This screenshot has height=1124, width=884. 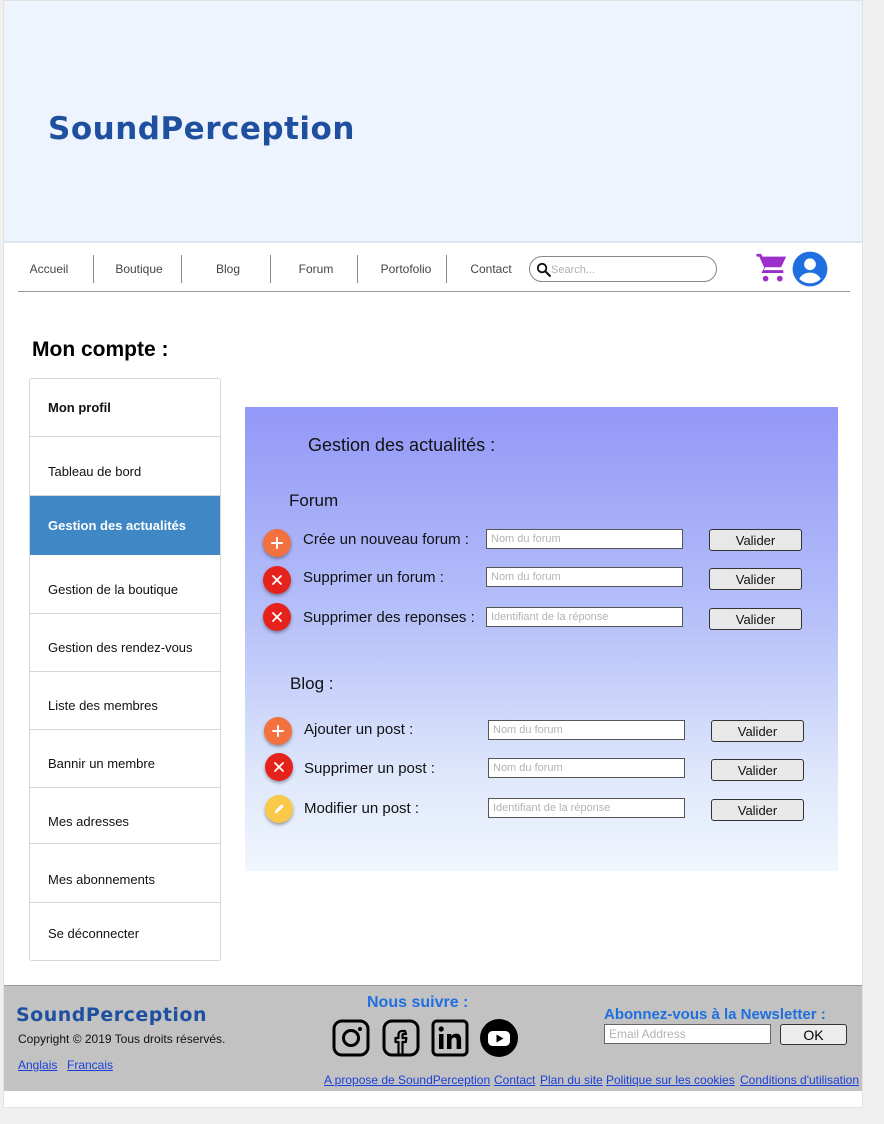 I want to click on nav-item-accueil: Accueil, so click(x=49, y=269).